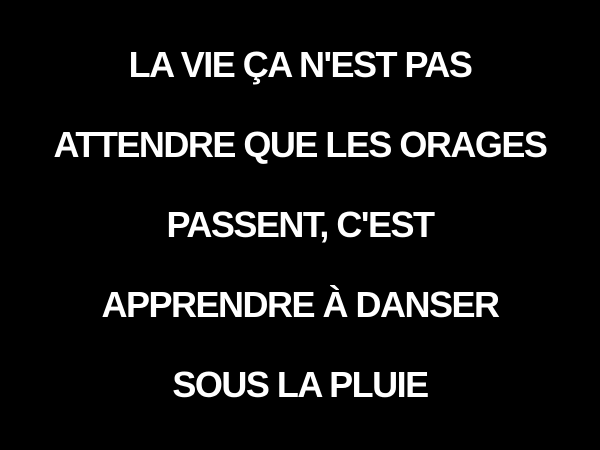 This screenshot has height=450, width=600. I want to click on quote-line-text: LA VIE ÇA N'EST PAS, so click(300, 64).